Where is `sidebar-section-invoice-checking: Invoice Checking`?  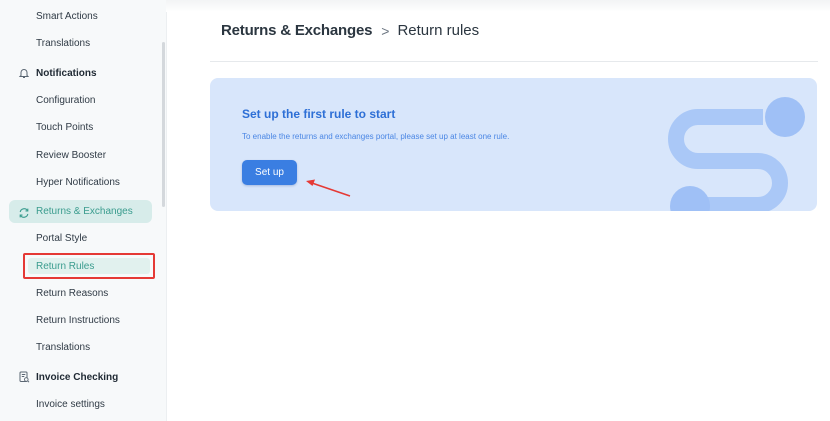
sidebar-section-invoice-checking: Invoice Checking is located at coordinates (68, 377).